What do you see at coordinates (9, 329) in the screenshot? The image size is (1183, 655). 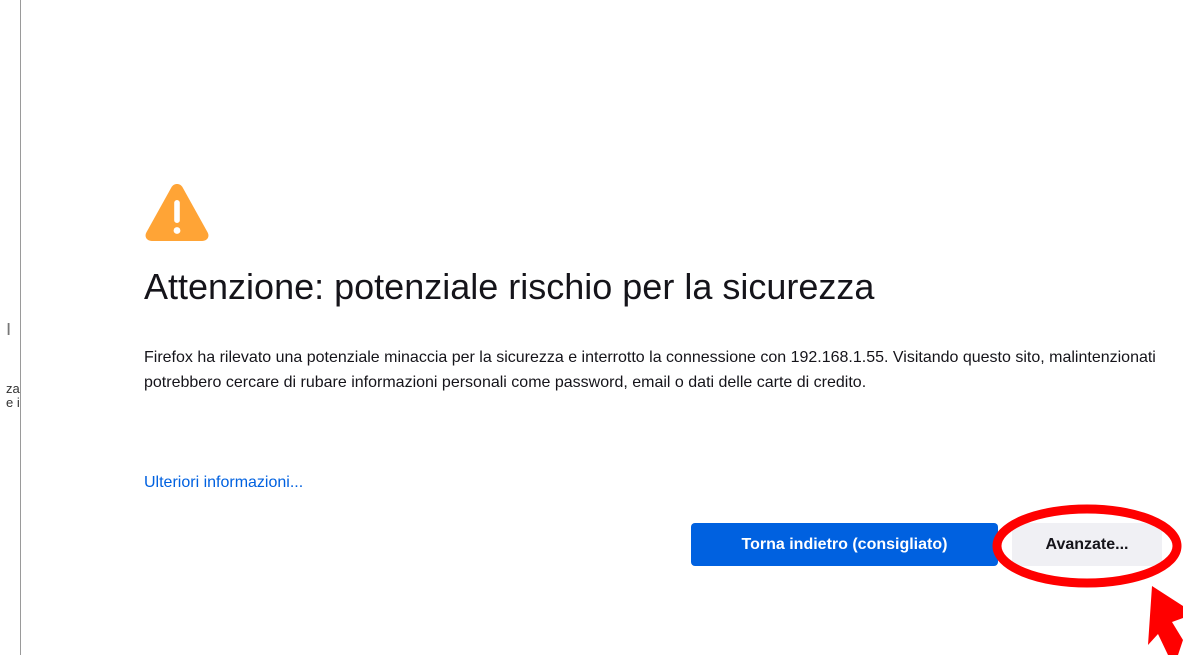 I see `left-panel-fragment: ו` at bounding box center [9, 329].